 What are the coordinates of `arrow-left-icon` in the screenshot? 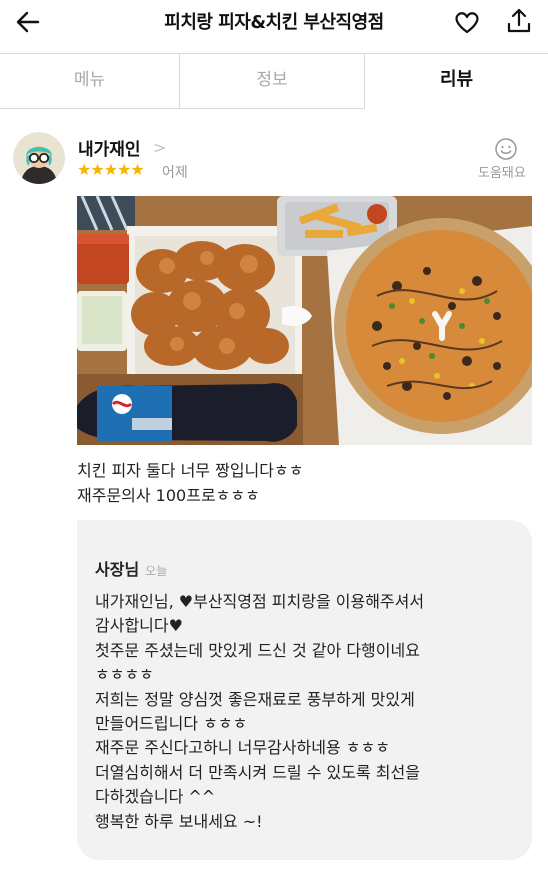 It's located at (28, 22).